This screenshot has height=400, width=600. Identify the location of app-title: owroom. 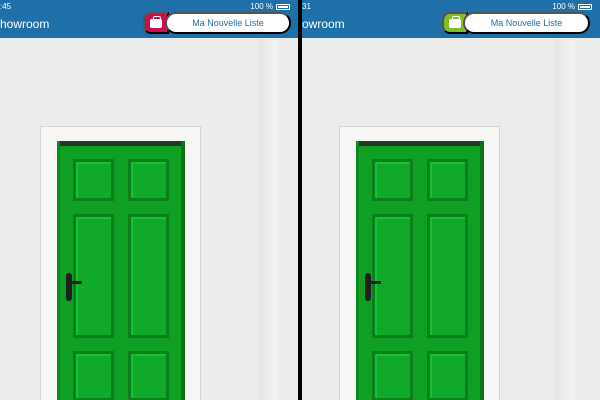
(323, 24).